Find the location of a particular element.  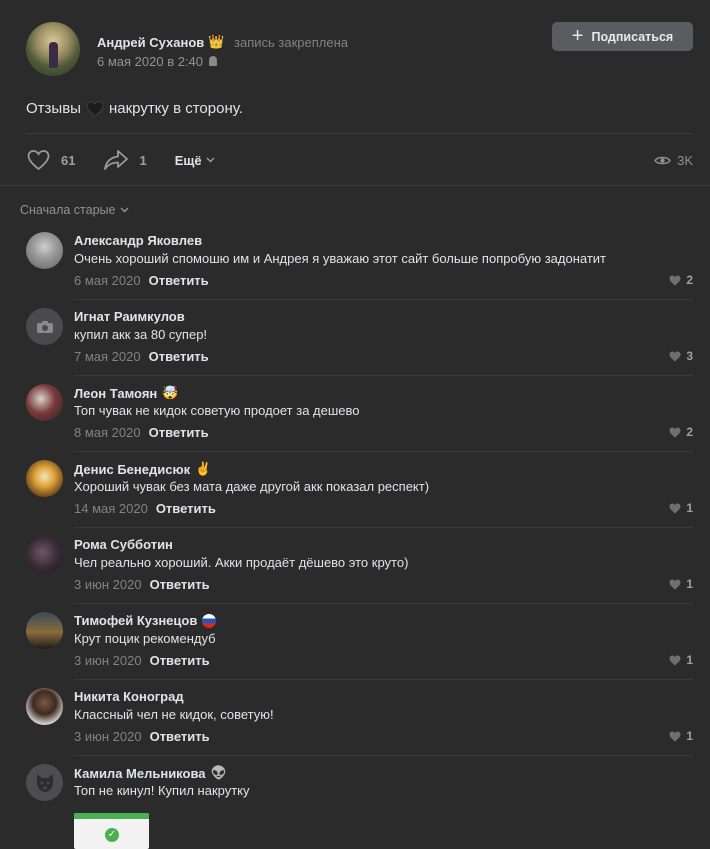

subscribe-button: + Подписаться is located at coordinates (622, 36).